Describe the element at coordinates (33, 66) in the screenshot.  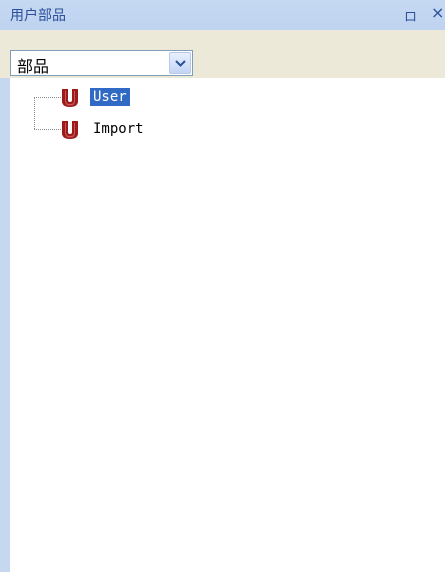
I see `combo-selected-value: 部品` at that location.